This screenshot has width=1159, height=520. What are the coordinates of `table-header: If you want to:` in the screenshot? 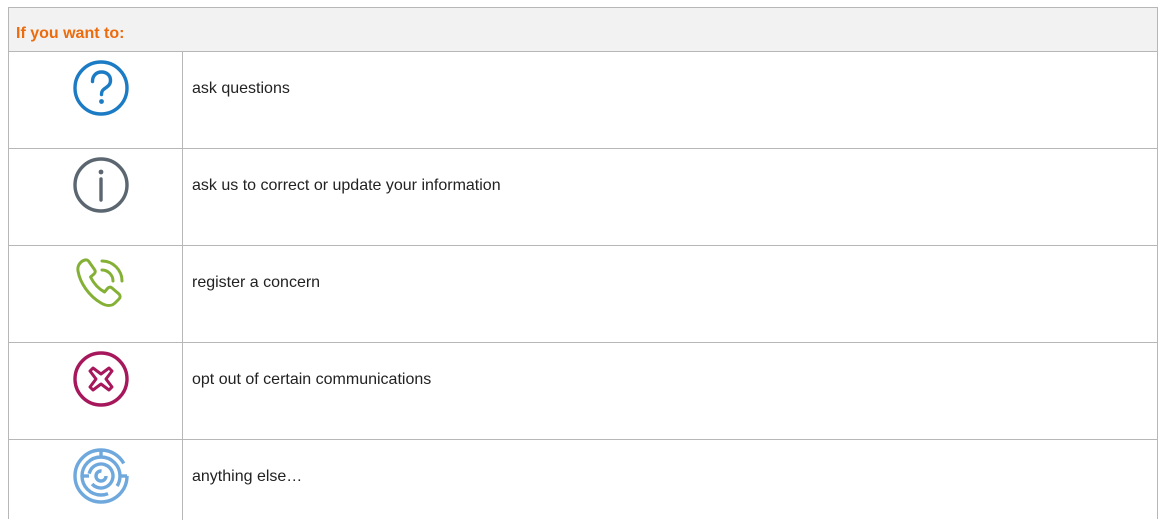 It's located at (583, 30).